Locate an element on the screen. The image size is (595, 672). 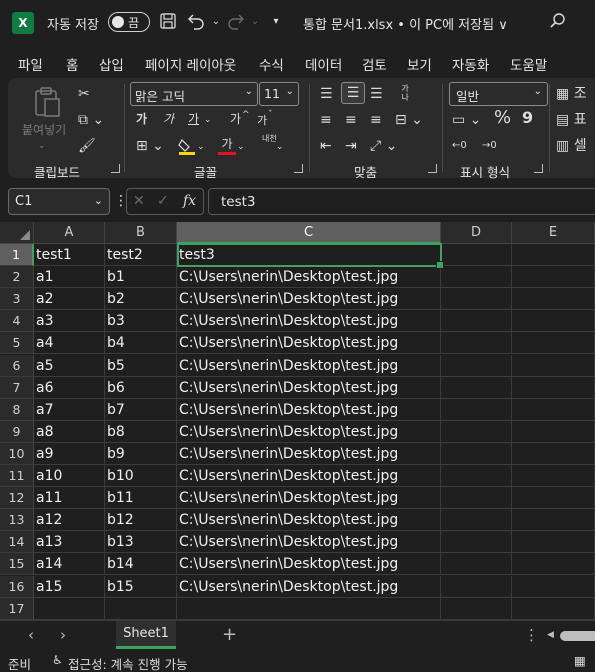
underline-button: 가 is located at coordinates (193, 119).